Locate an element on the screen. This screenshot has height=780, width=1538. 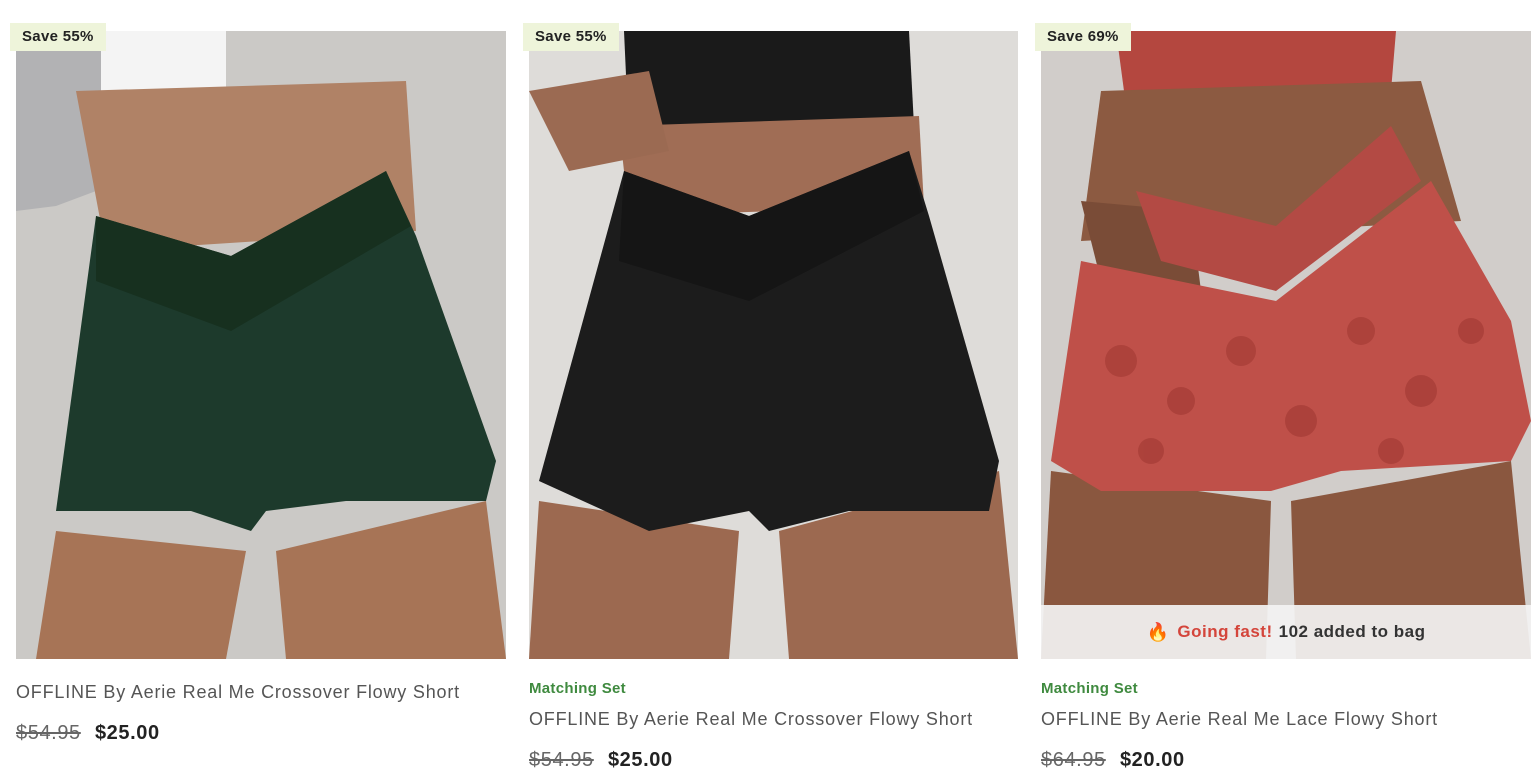
sale-price: $20.00 is located at coordinates (1152, 760).